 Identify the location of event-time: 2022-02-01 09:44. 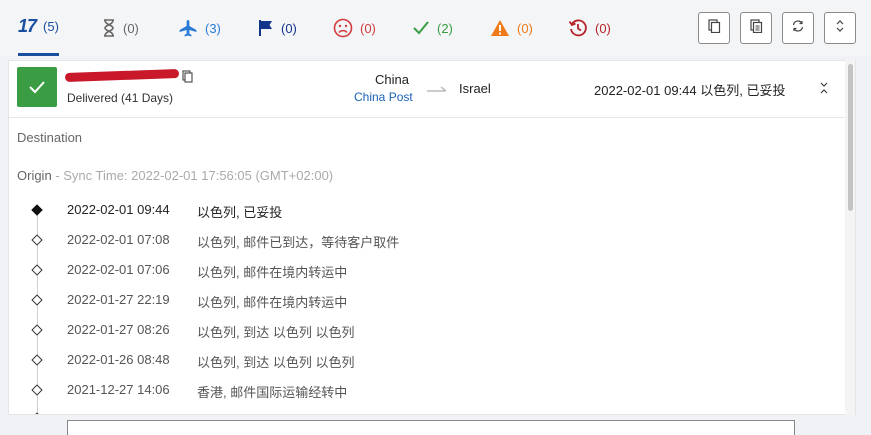
(118, 209).